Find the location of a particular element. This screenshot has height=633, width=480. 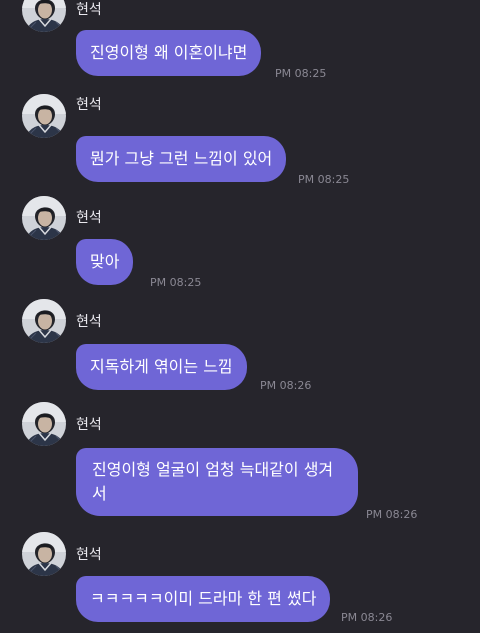

message-bubble: 뭔가 그냥 그런 느낌이 있어 is located at coordinates (181, 159).